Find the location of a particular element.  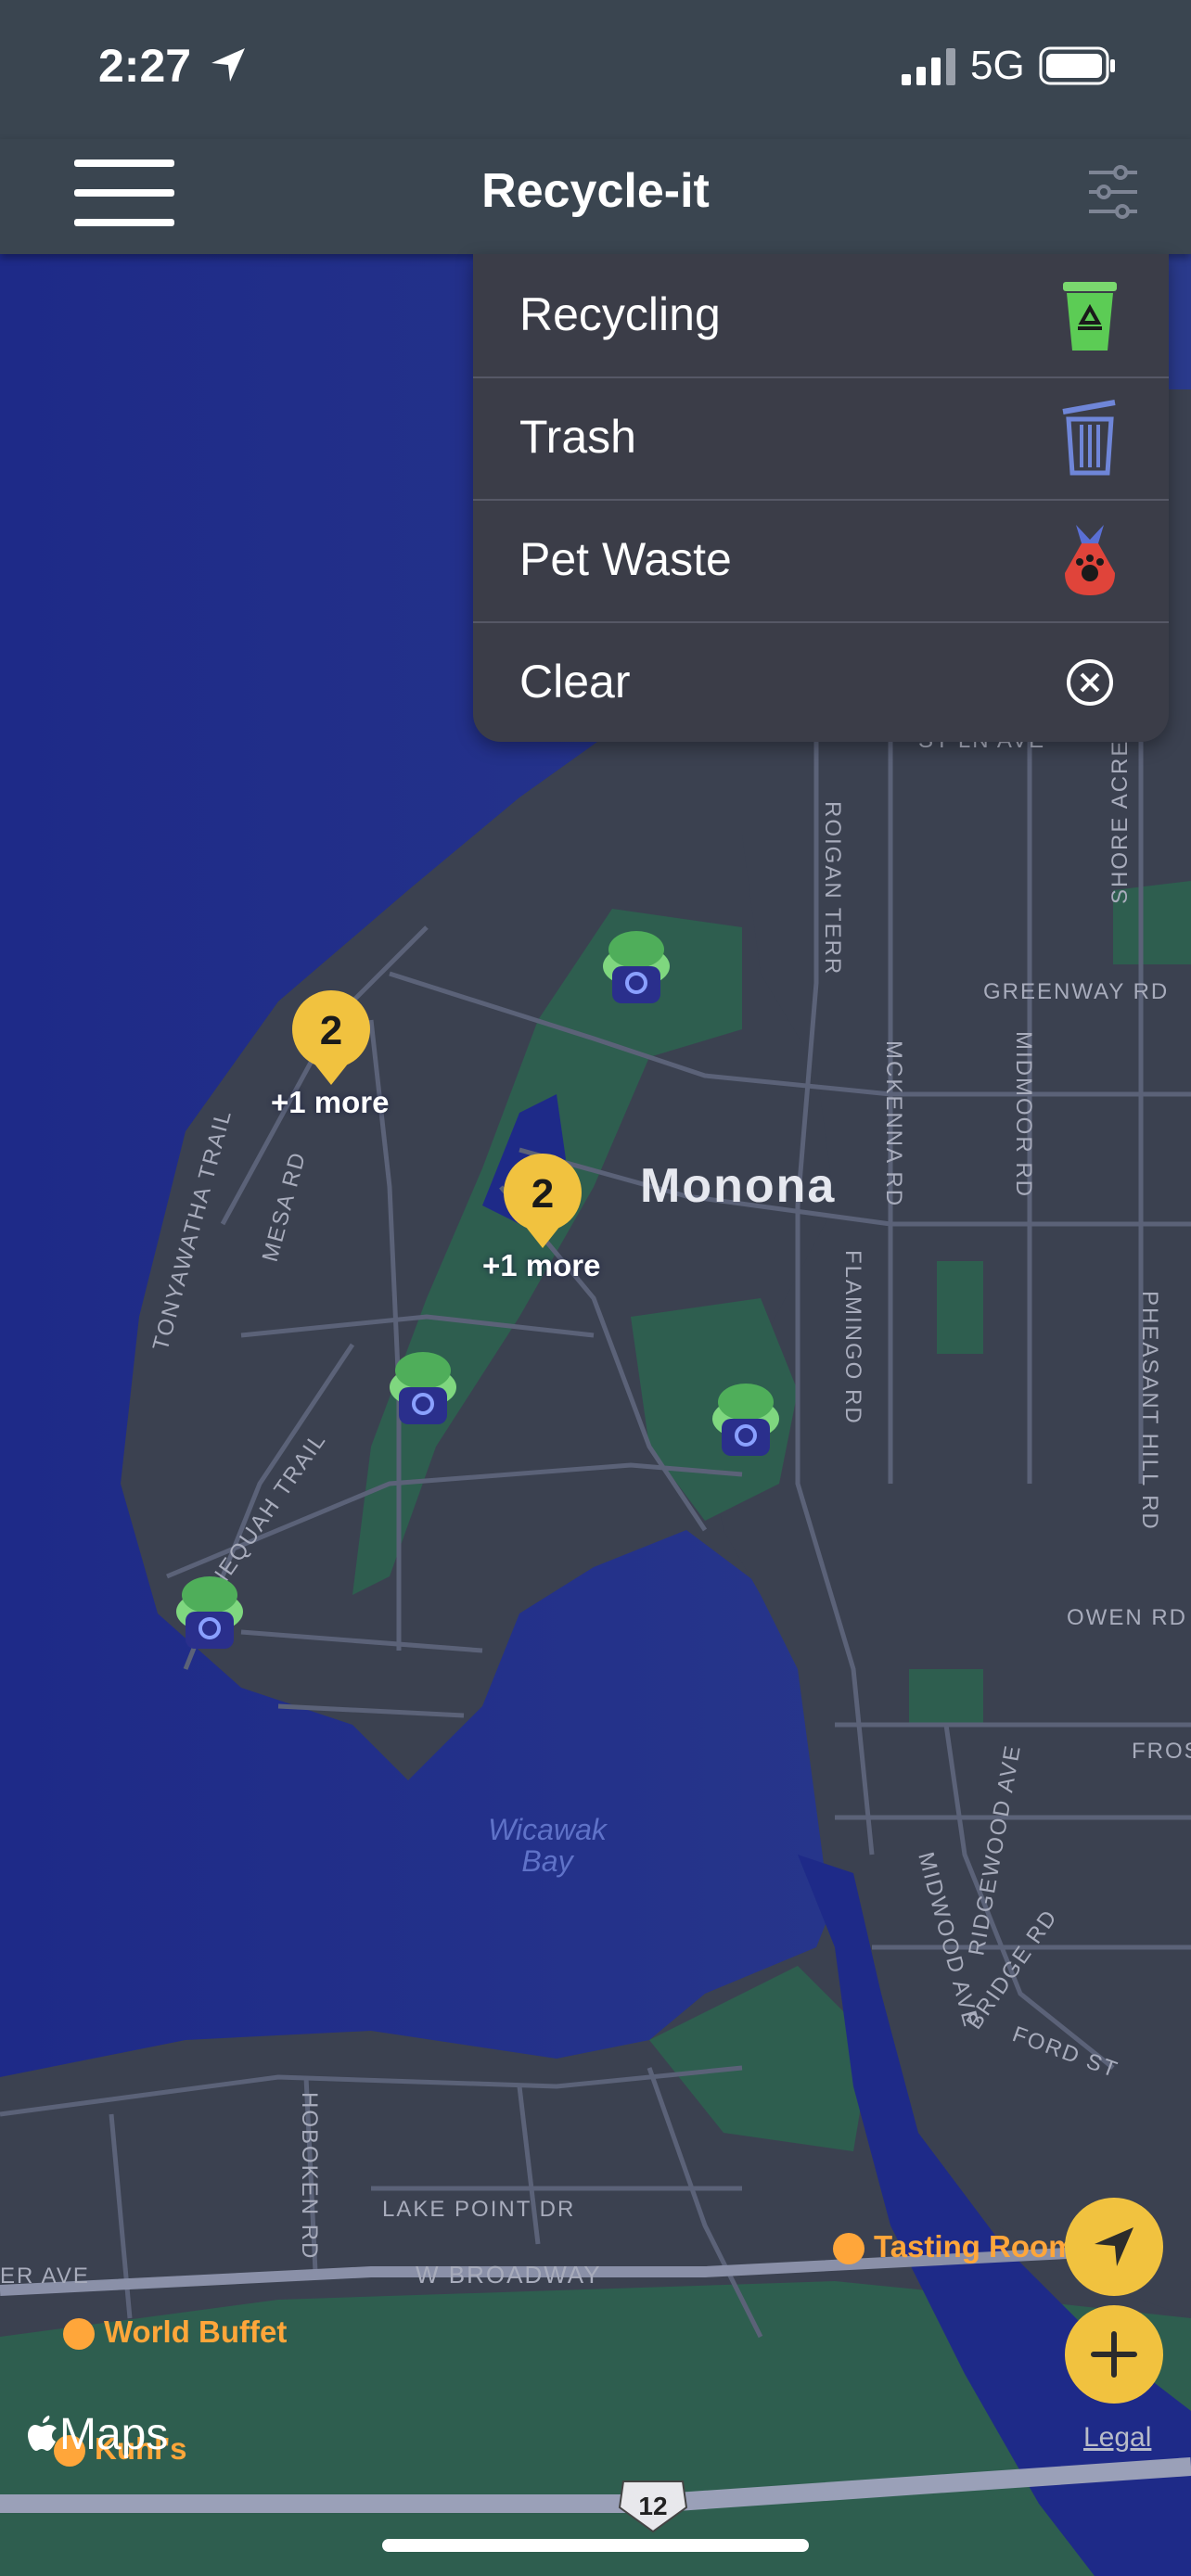

menu-item-label: Pet Waste is located at coordinates (625, 559).